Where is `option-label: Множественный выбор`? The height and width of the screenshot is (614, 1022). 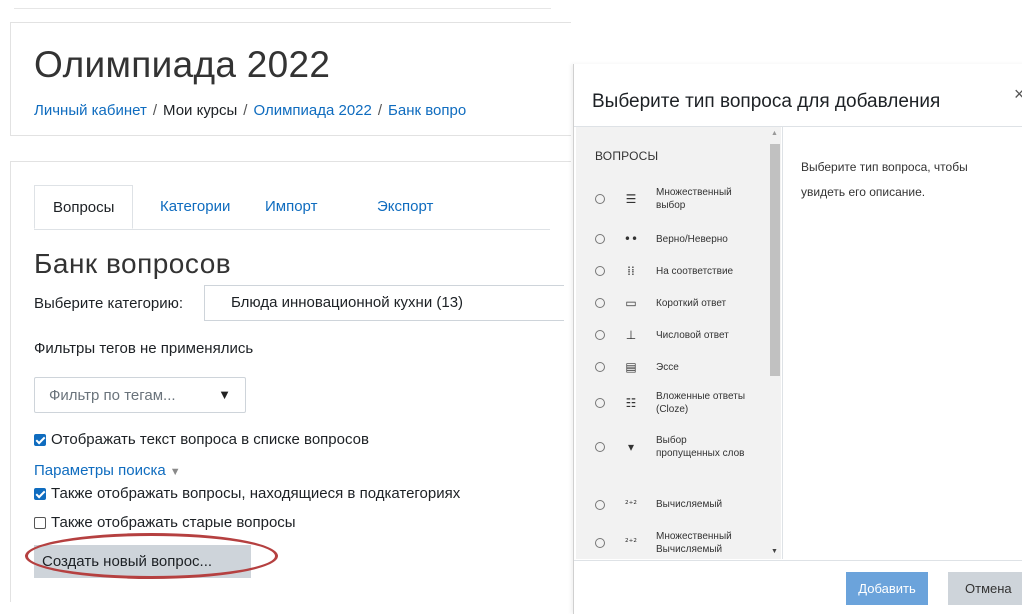 option-label: Множественный выбор is located at coordinates (694, 199).